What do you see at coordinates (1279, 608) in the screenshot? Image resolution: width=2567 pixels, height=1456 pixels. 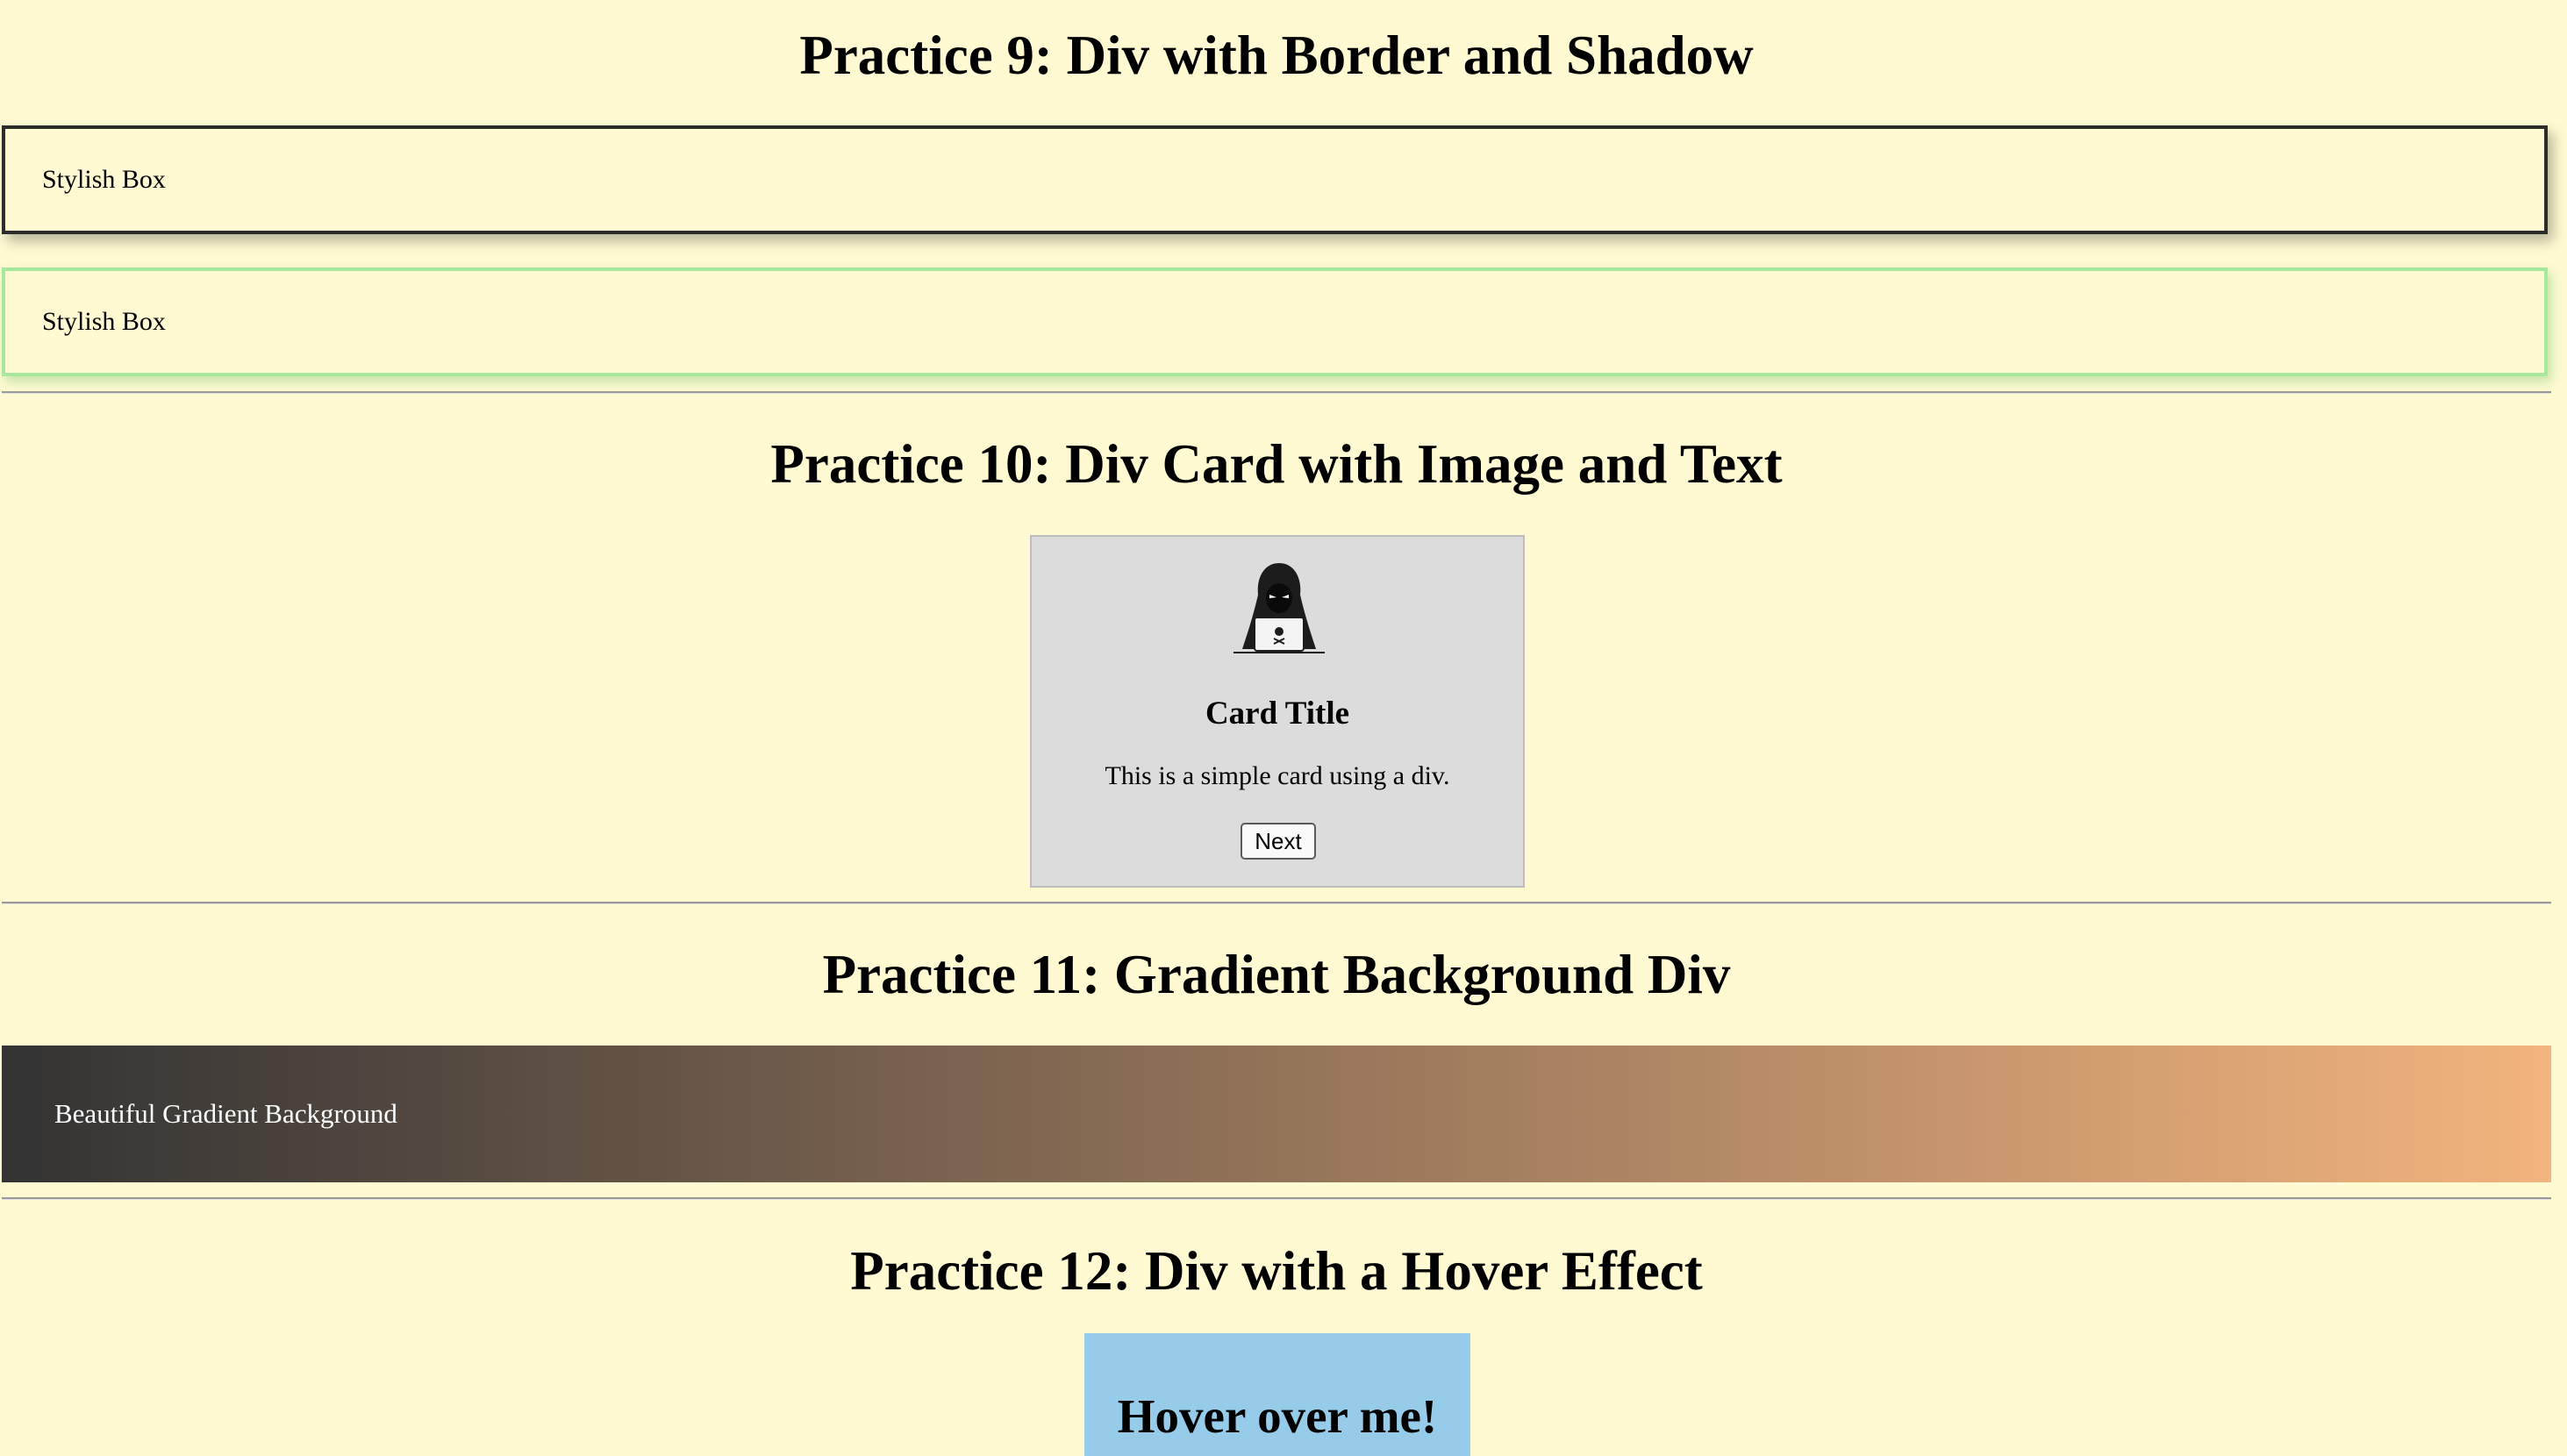 I see `hooded-hacker-laptop-icon` at bounding box center [1279, 608].